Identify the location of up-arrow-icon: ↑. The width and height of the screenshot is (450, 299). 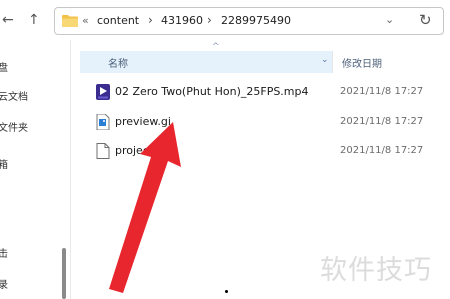
(34, 20).